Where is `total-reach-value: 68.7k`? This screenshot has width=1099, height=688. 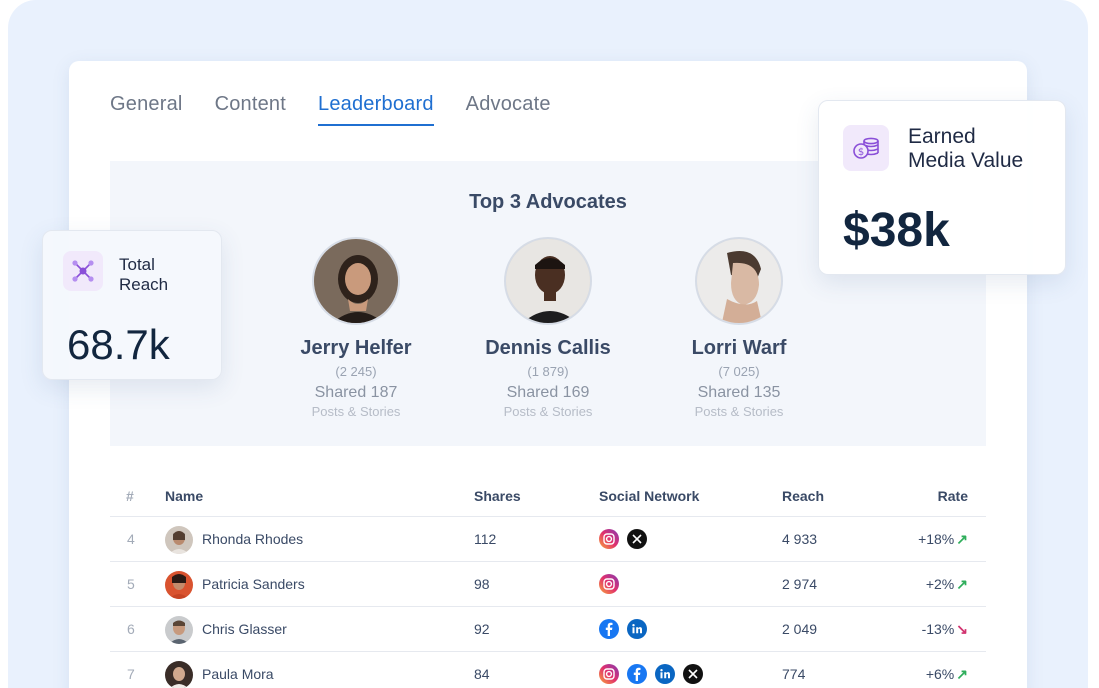
total-reach-value: 68.7k is located at coordinates (118, 344).